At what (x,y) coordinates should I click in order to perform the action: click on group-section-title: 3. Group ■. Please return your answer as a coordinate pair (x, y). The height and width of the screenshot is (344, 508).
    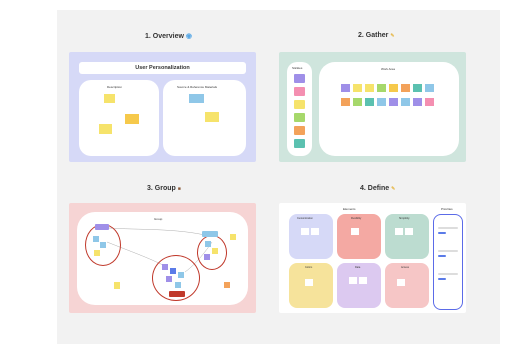
    Looking at the image, I should click on (164, 188).